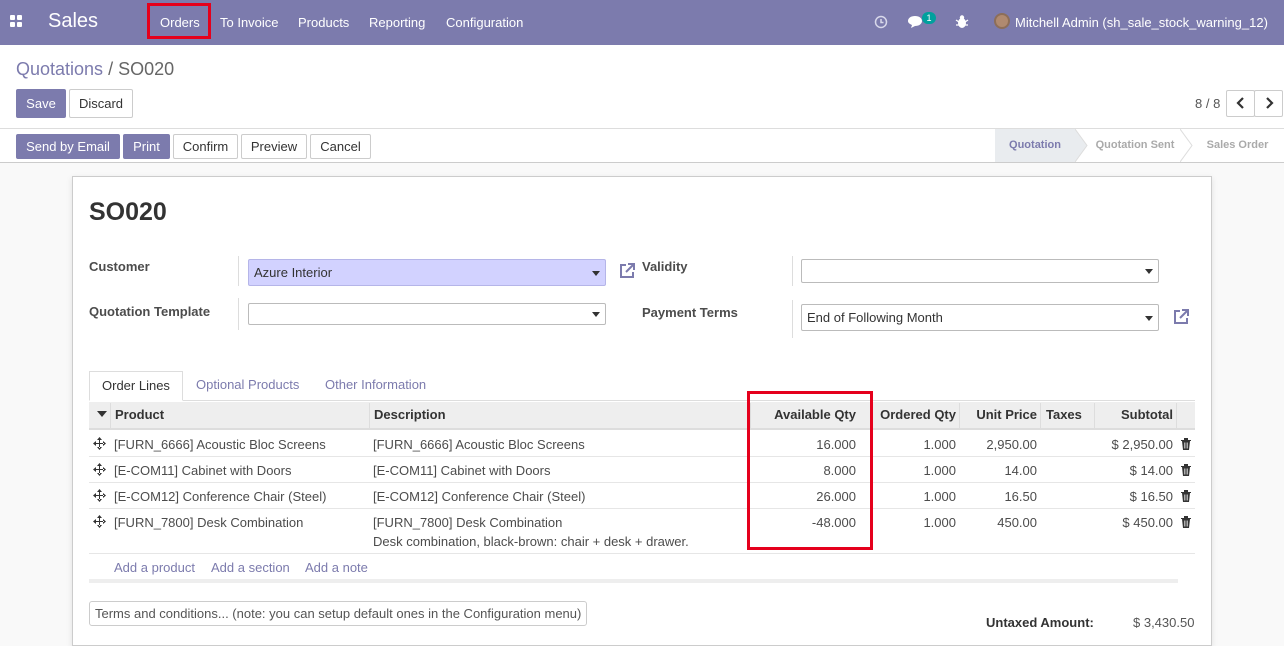  What do you see at coordinates (410, 414) in the screenshot?
I see `column-description: Description` at bounding box center [410, 414].